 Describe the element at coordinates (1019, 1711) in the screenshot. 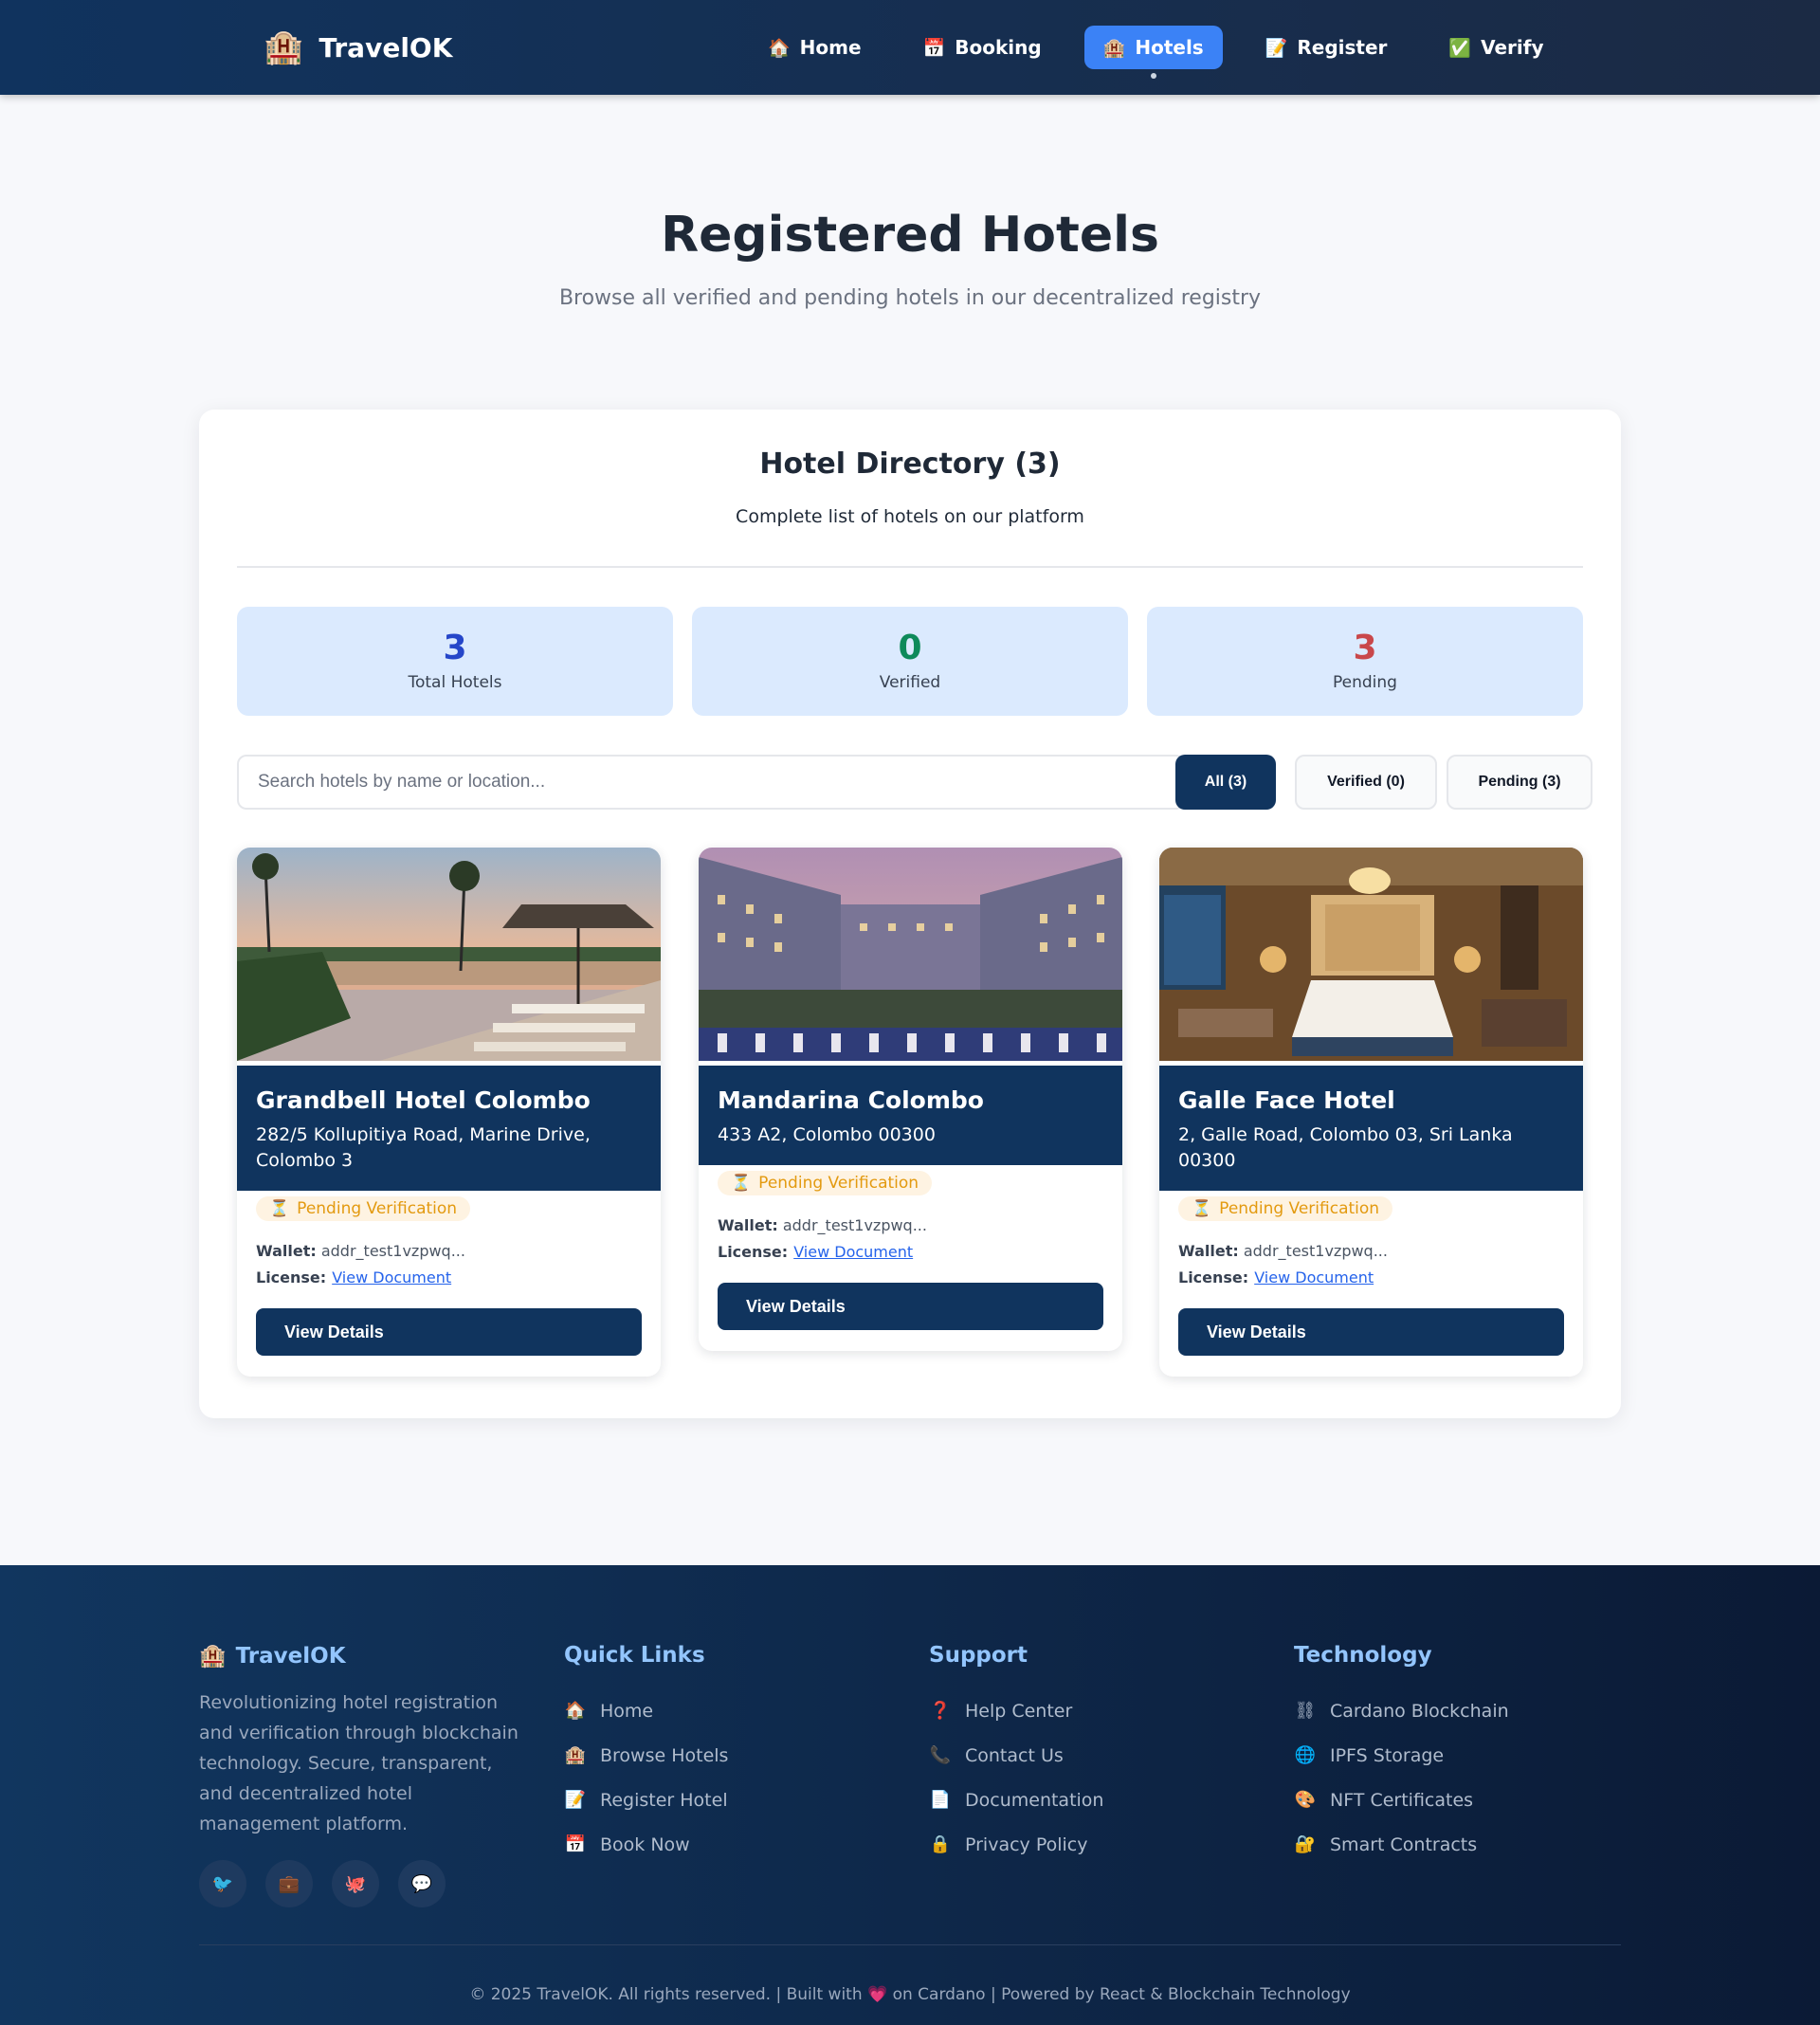

I see `footer-link-label: Help Center` at that location.